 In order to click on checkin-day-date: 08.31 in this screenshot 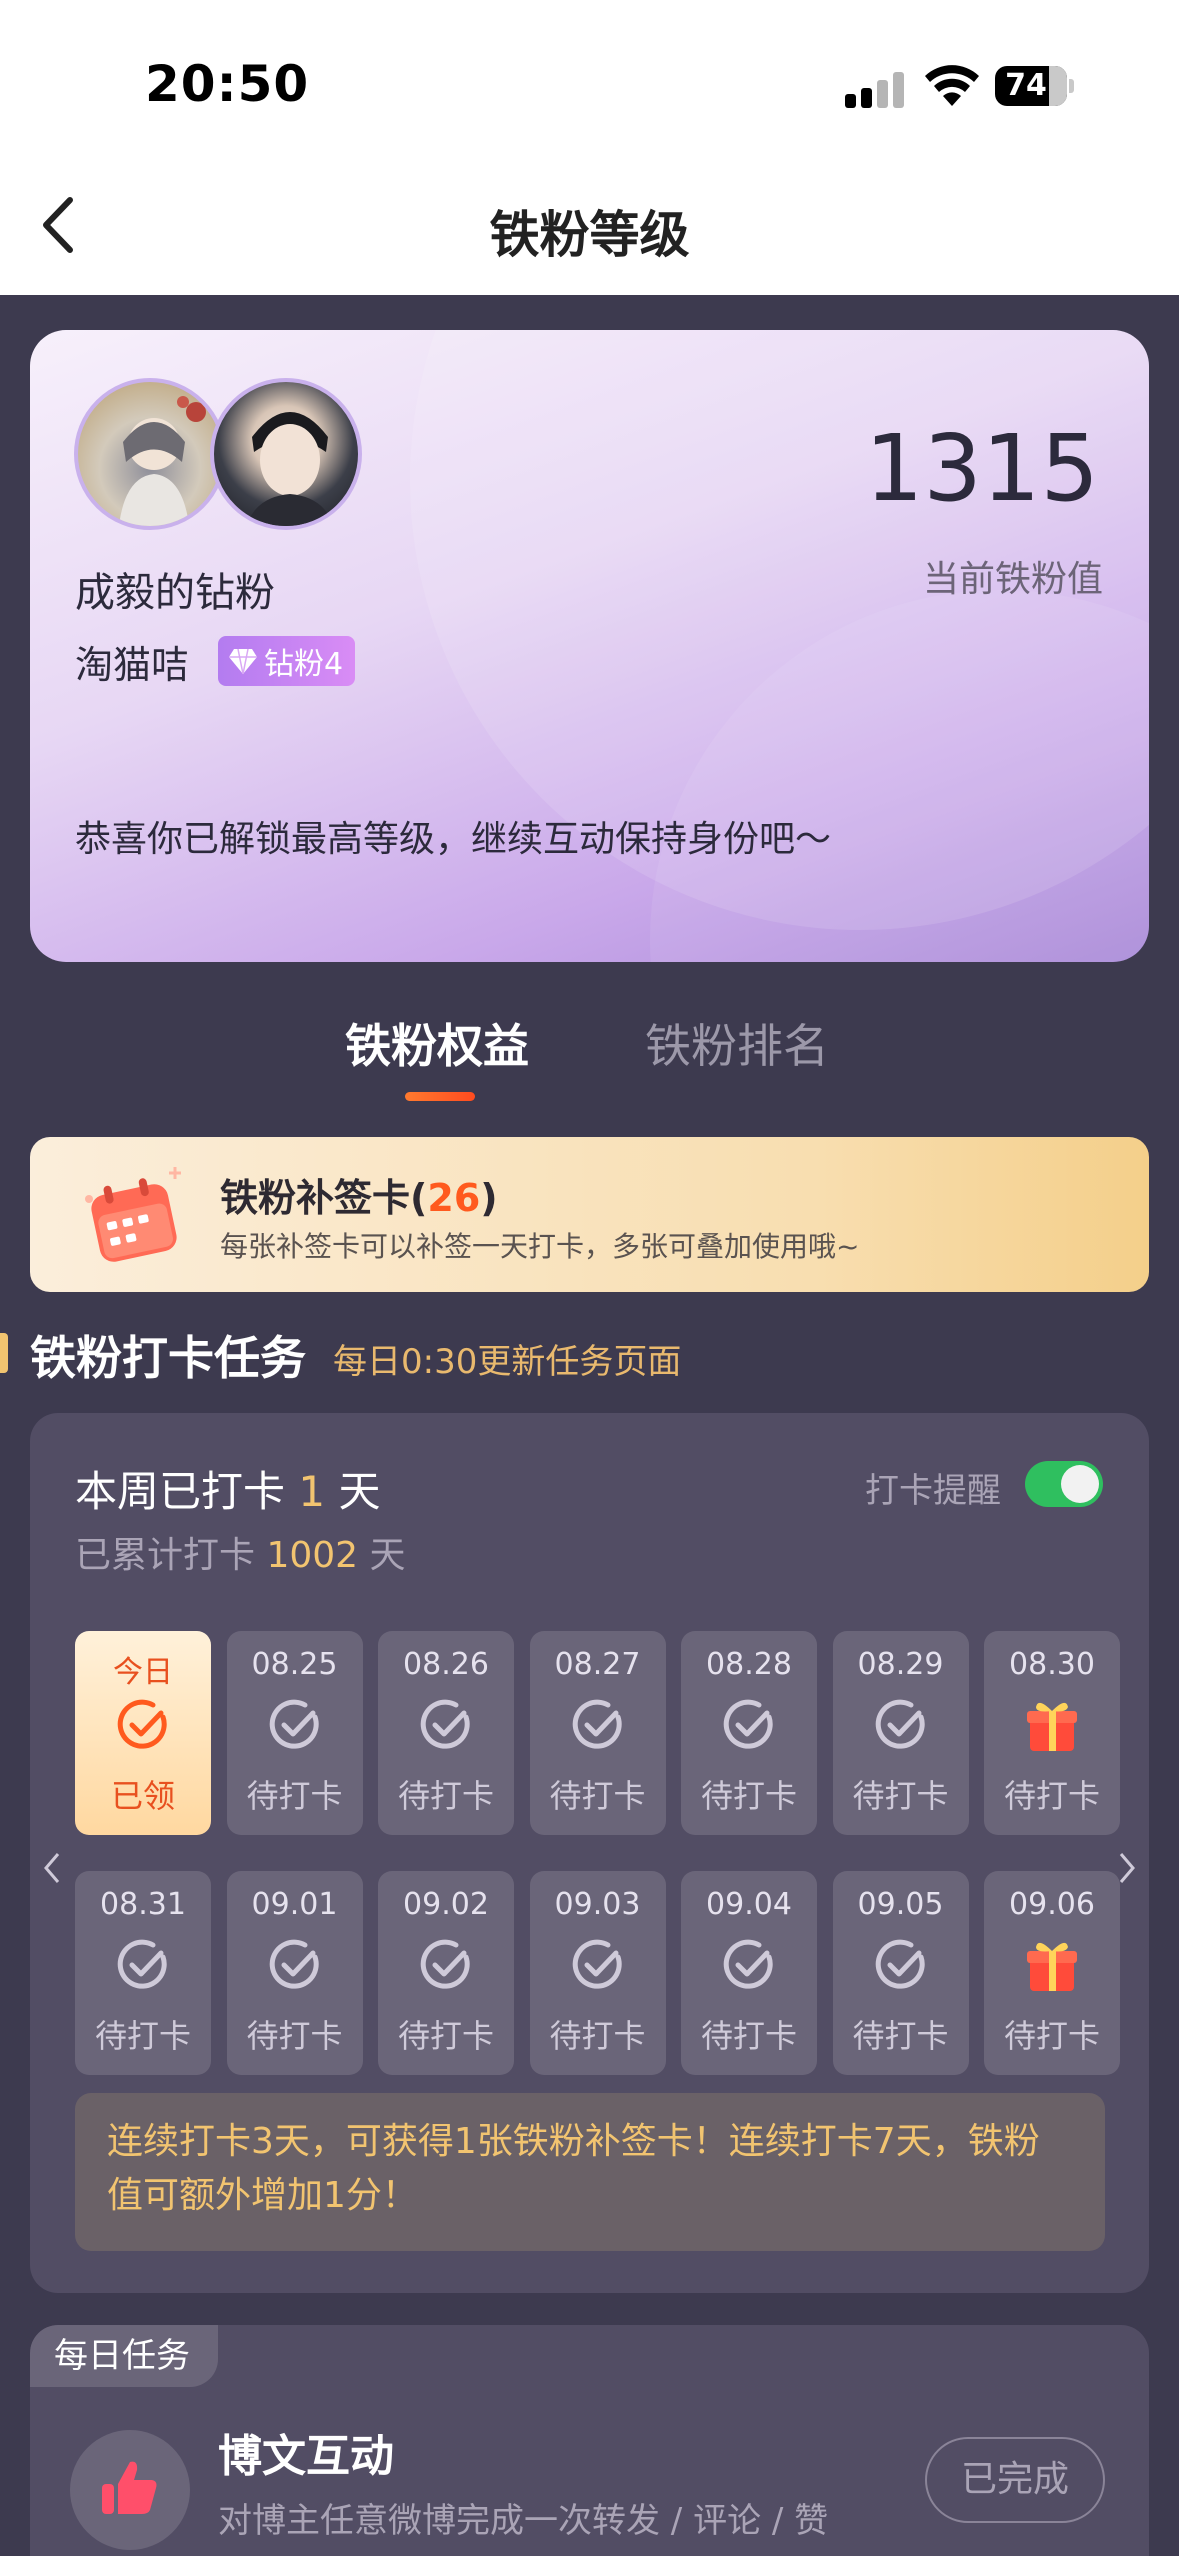, I will do `click(143, 1904)`.